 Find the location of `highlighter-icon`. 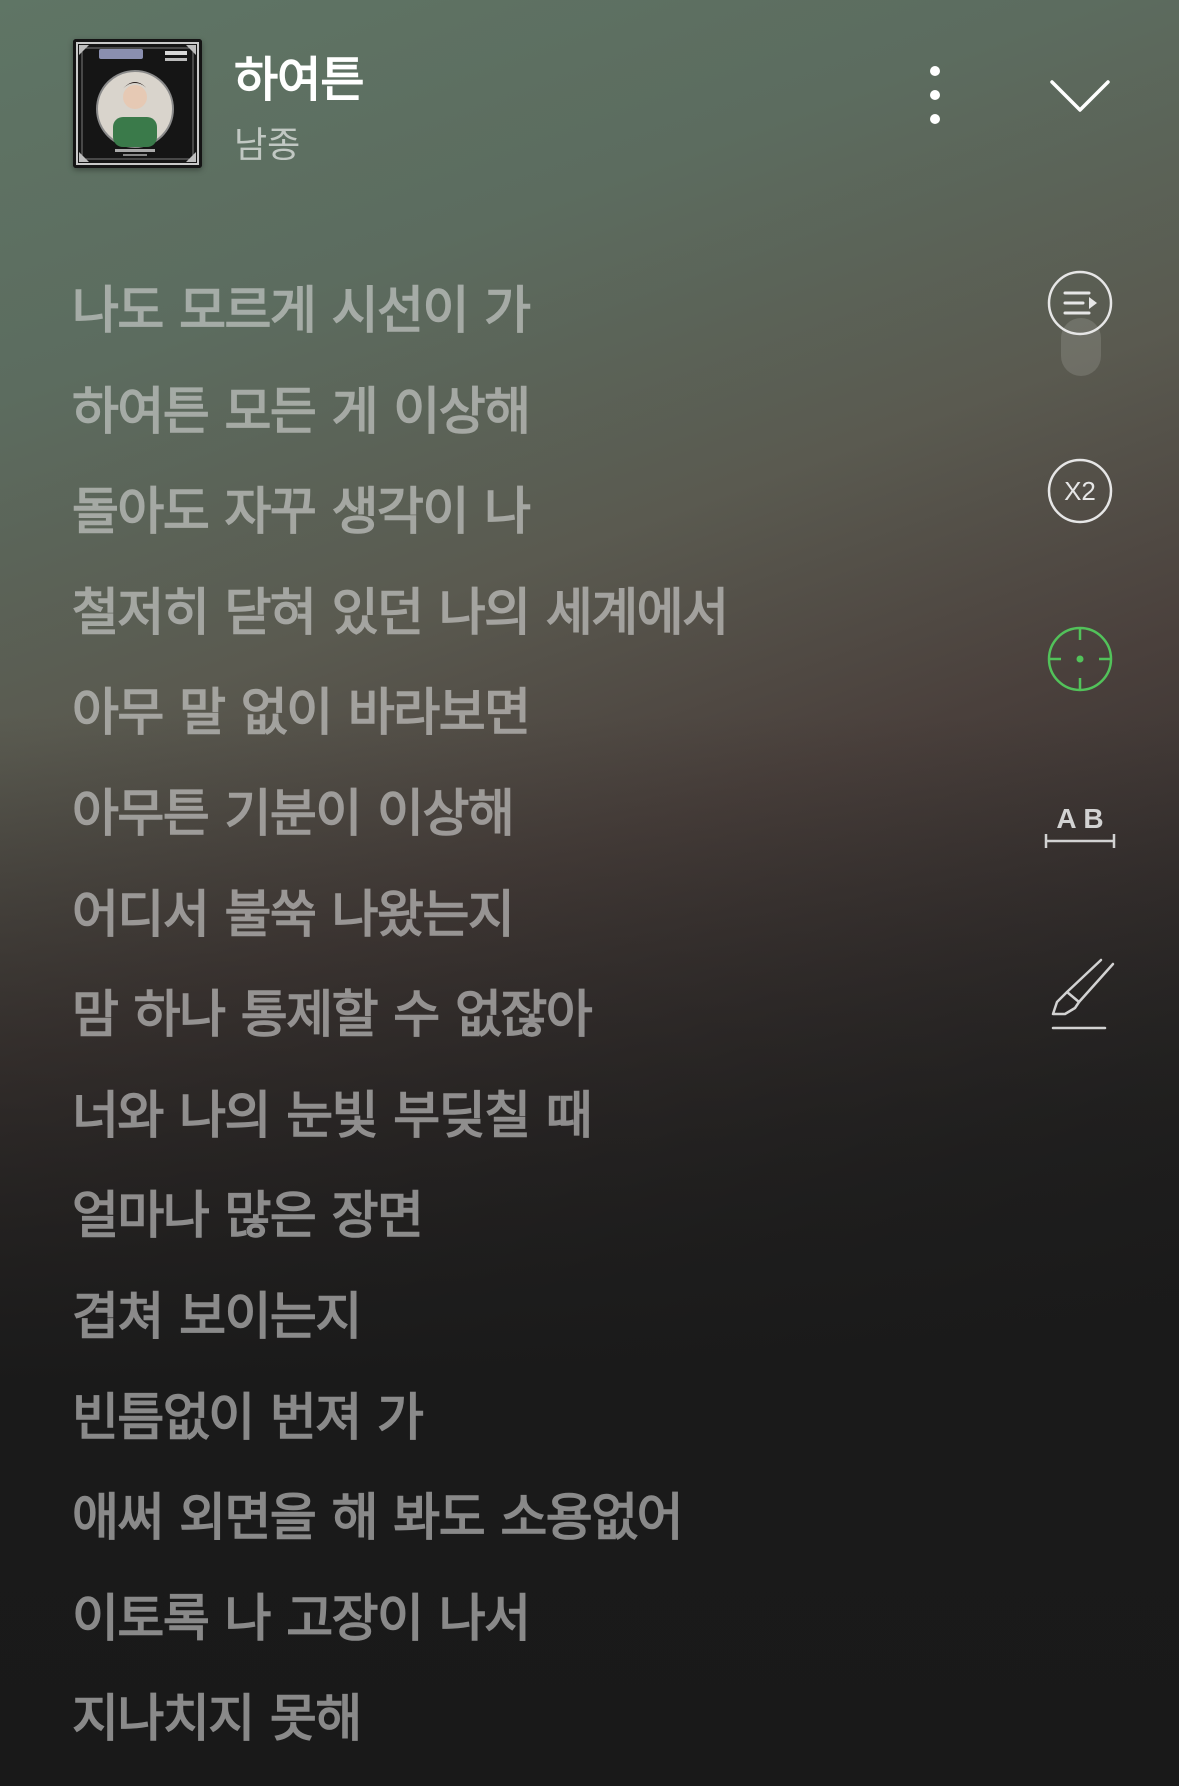

highlighter-icon is located at coordinates (1083, 994).